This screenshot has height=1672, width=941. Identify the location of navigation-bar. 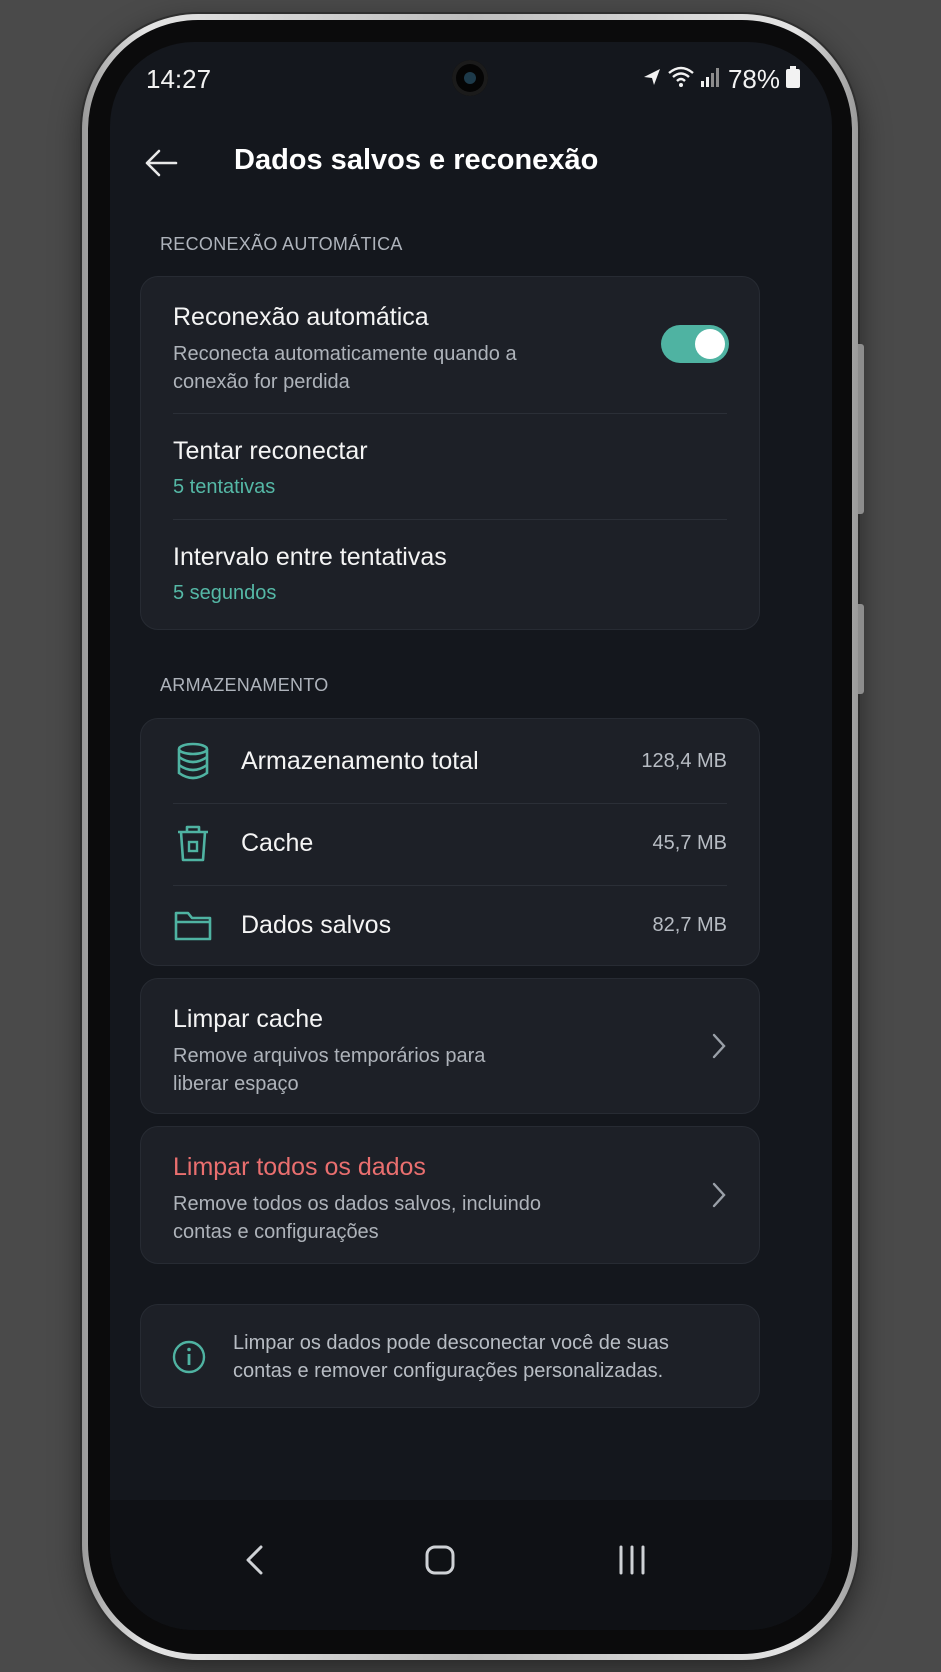
(471, 1565).